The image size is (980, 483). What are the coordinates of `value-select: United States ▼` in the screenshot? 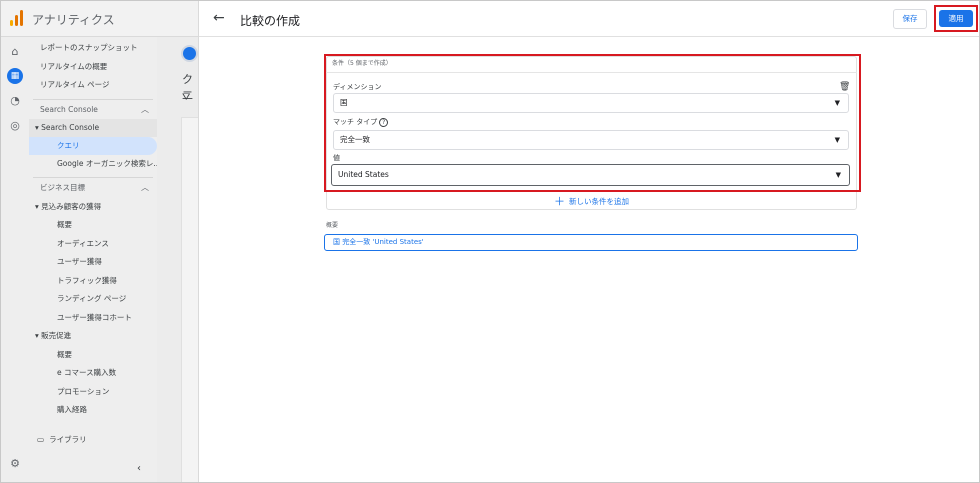 It's located at (590, 175).